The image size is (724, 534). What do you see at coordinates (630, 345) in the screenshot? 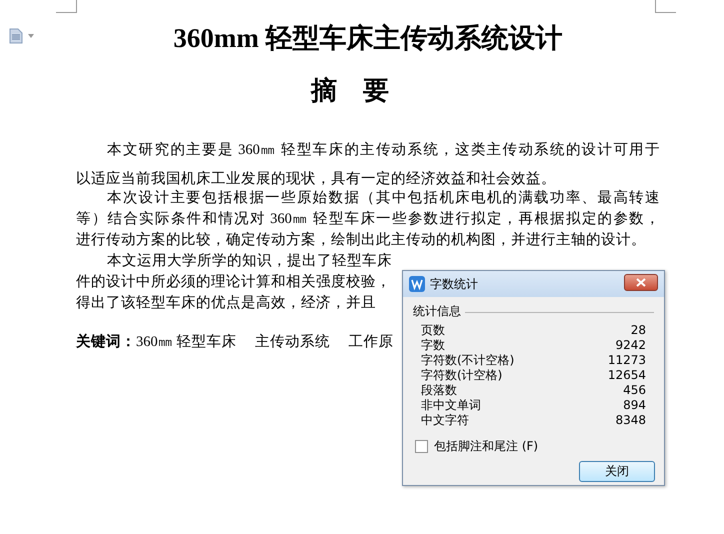
I see `stat-value: 9242` at bounding box center [630, 345].